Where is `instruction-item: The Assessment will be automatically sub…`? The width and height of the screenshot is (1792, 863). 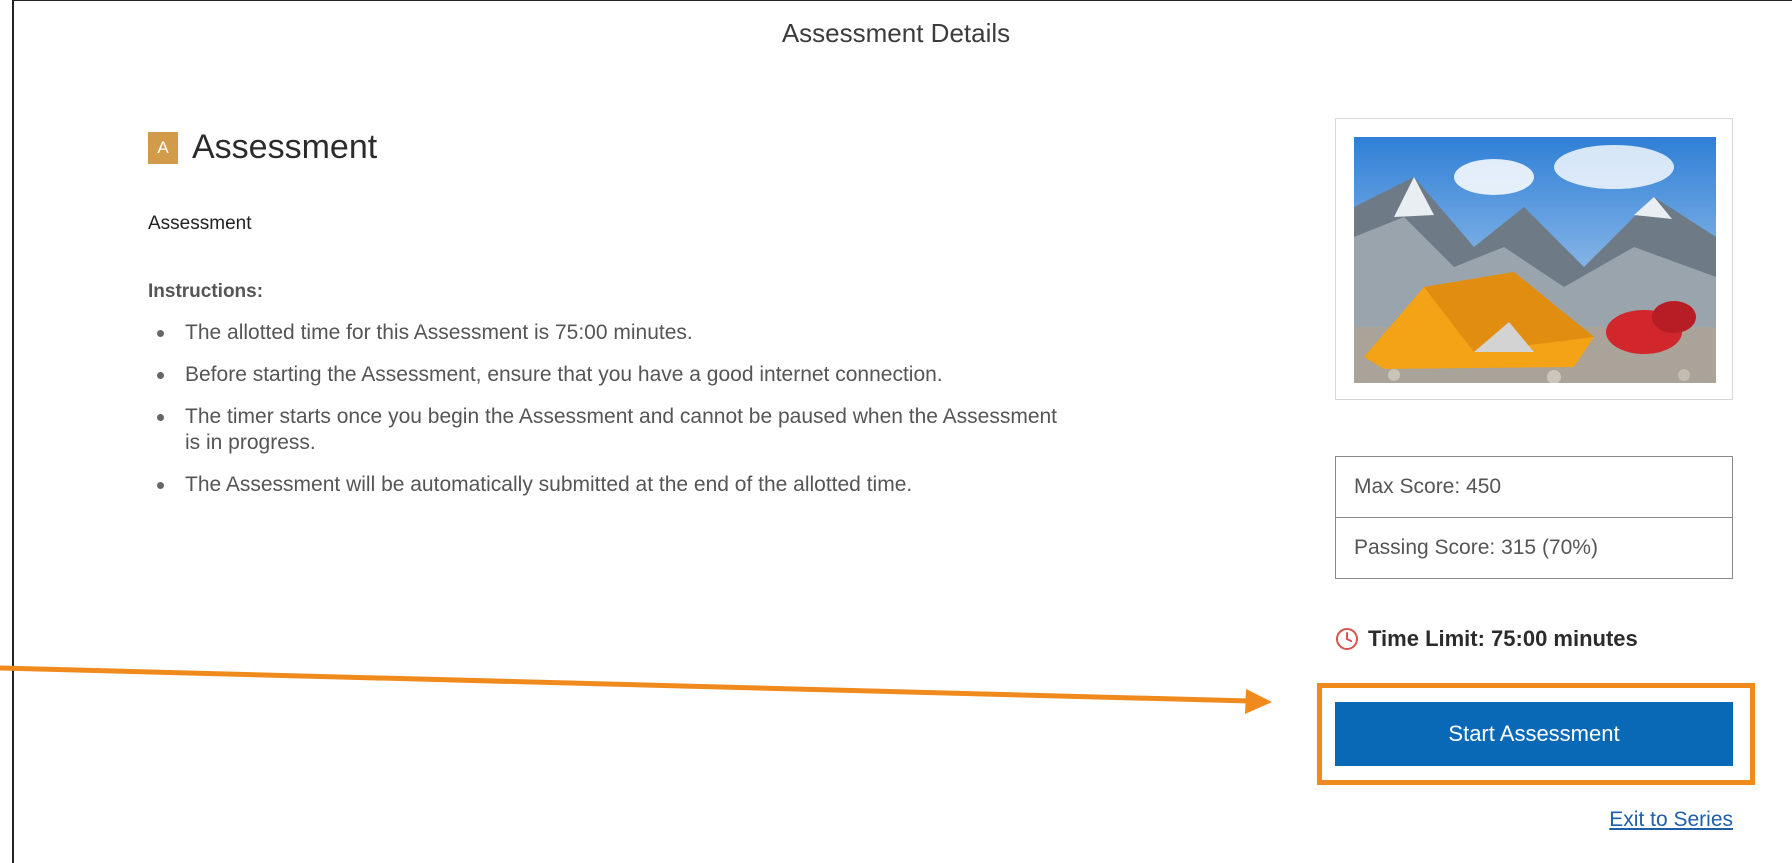 instruction-item: The Assessment will be automatically sub… is located at coordinates (648, 485).